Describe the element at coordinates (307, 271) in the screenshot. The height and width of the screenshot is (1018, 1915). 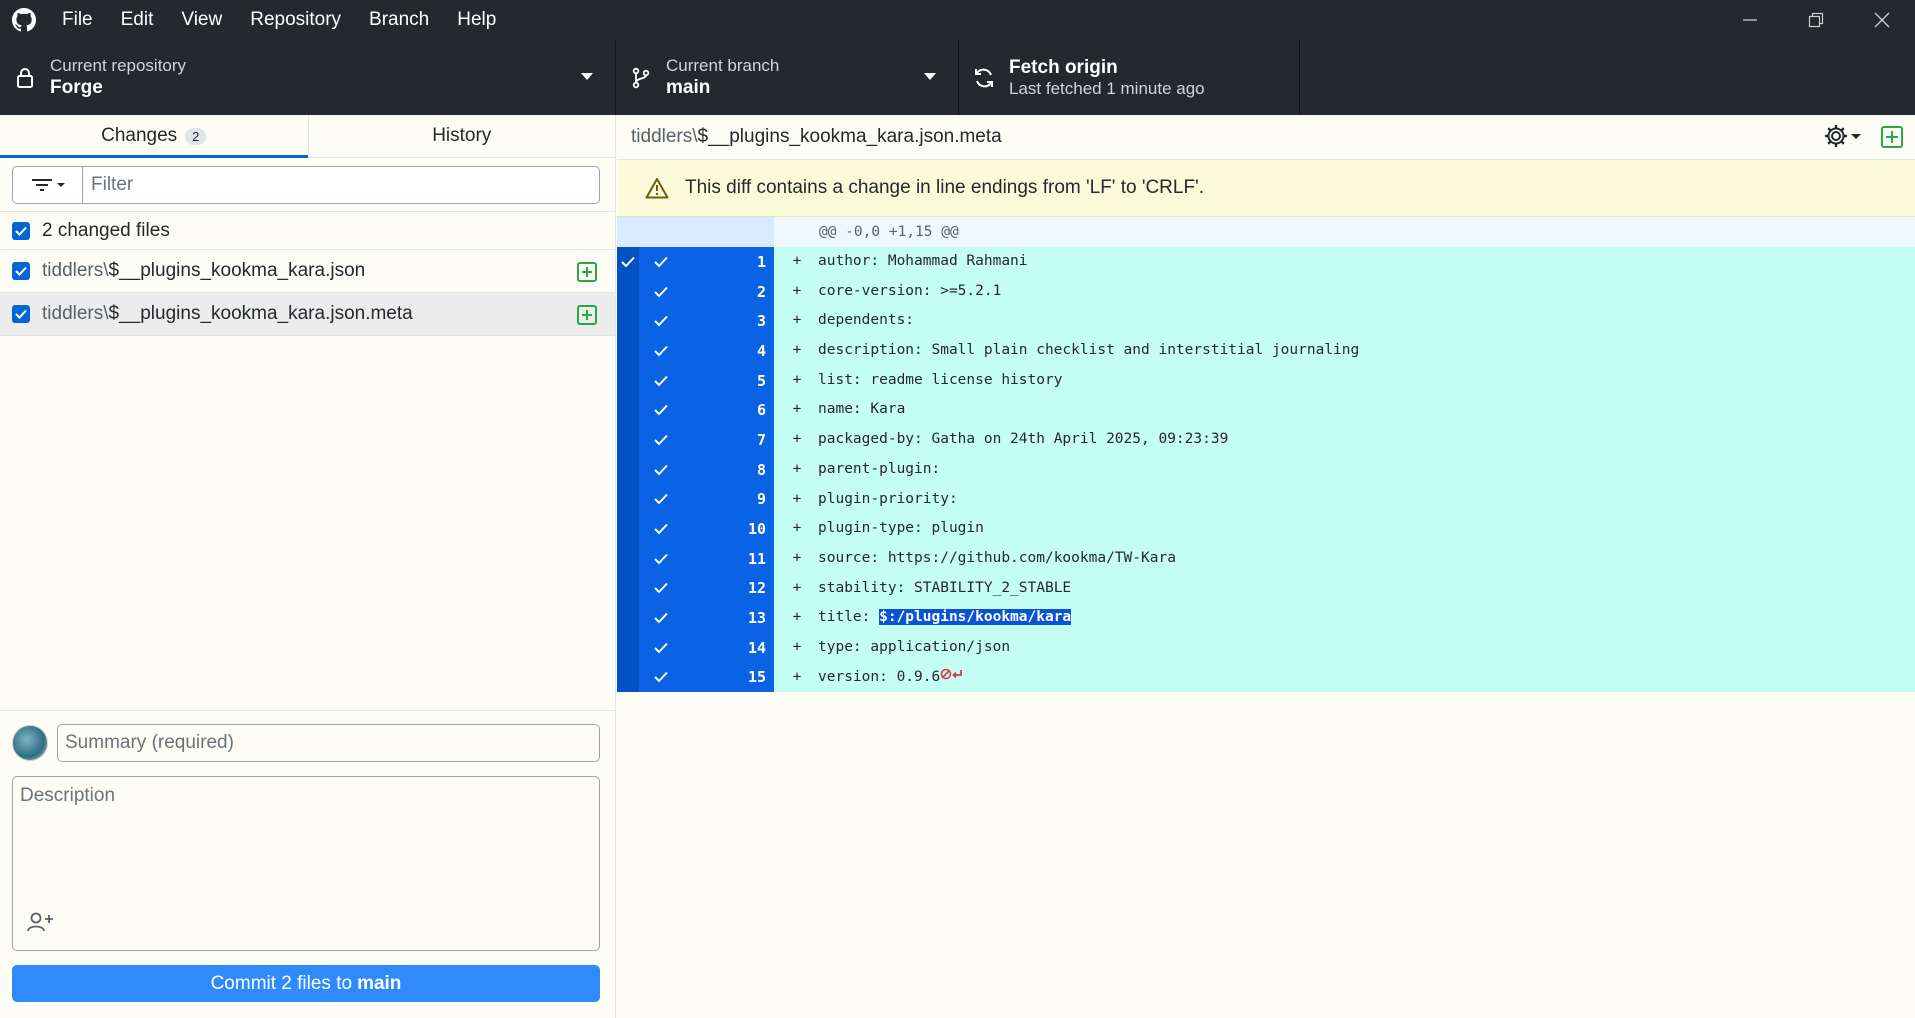
I see `list-item: tiddlers\ $__plugins_kookma_kara.json` at that location.